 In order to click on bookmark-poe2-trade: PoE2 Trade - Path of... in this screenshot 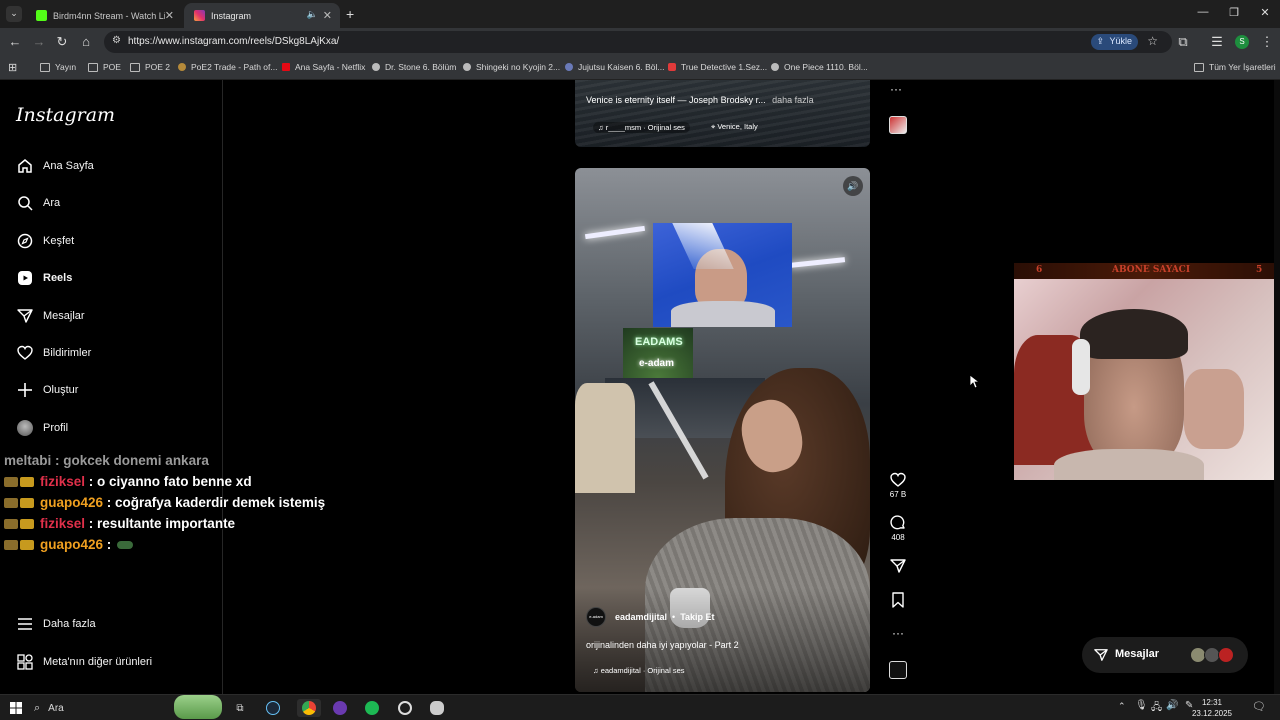, I will do `click(227, 67)`.